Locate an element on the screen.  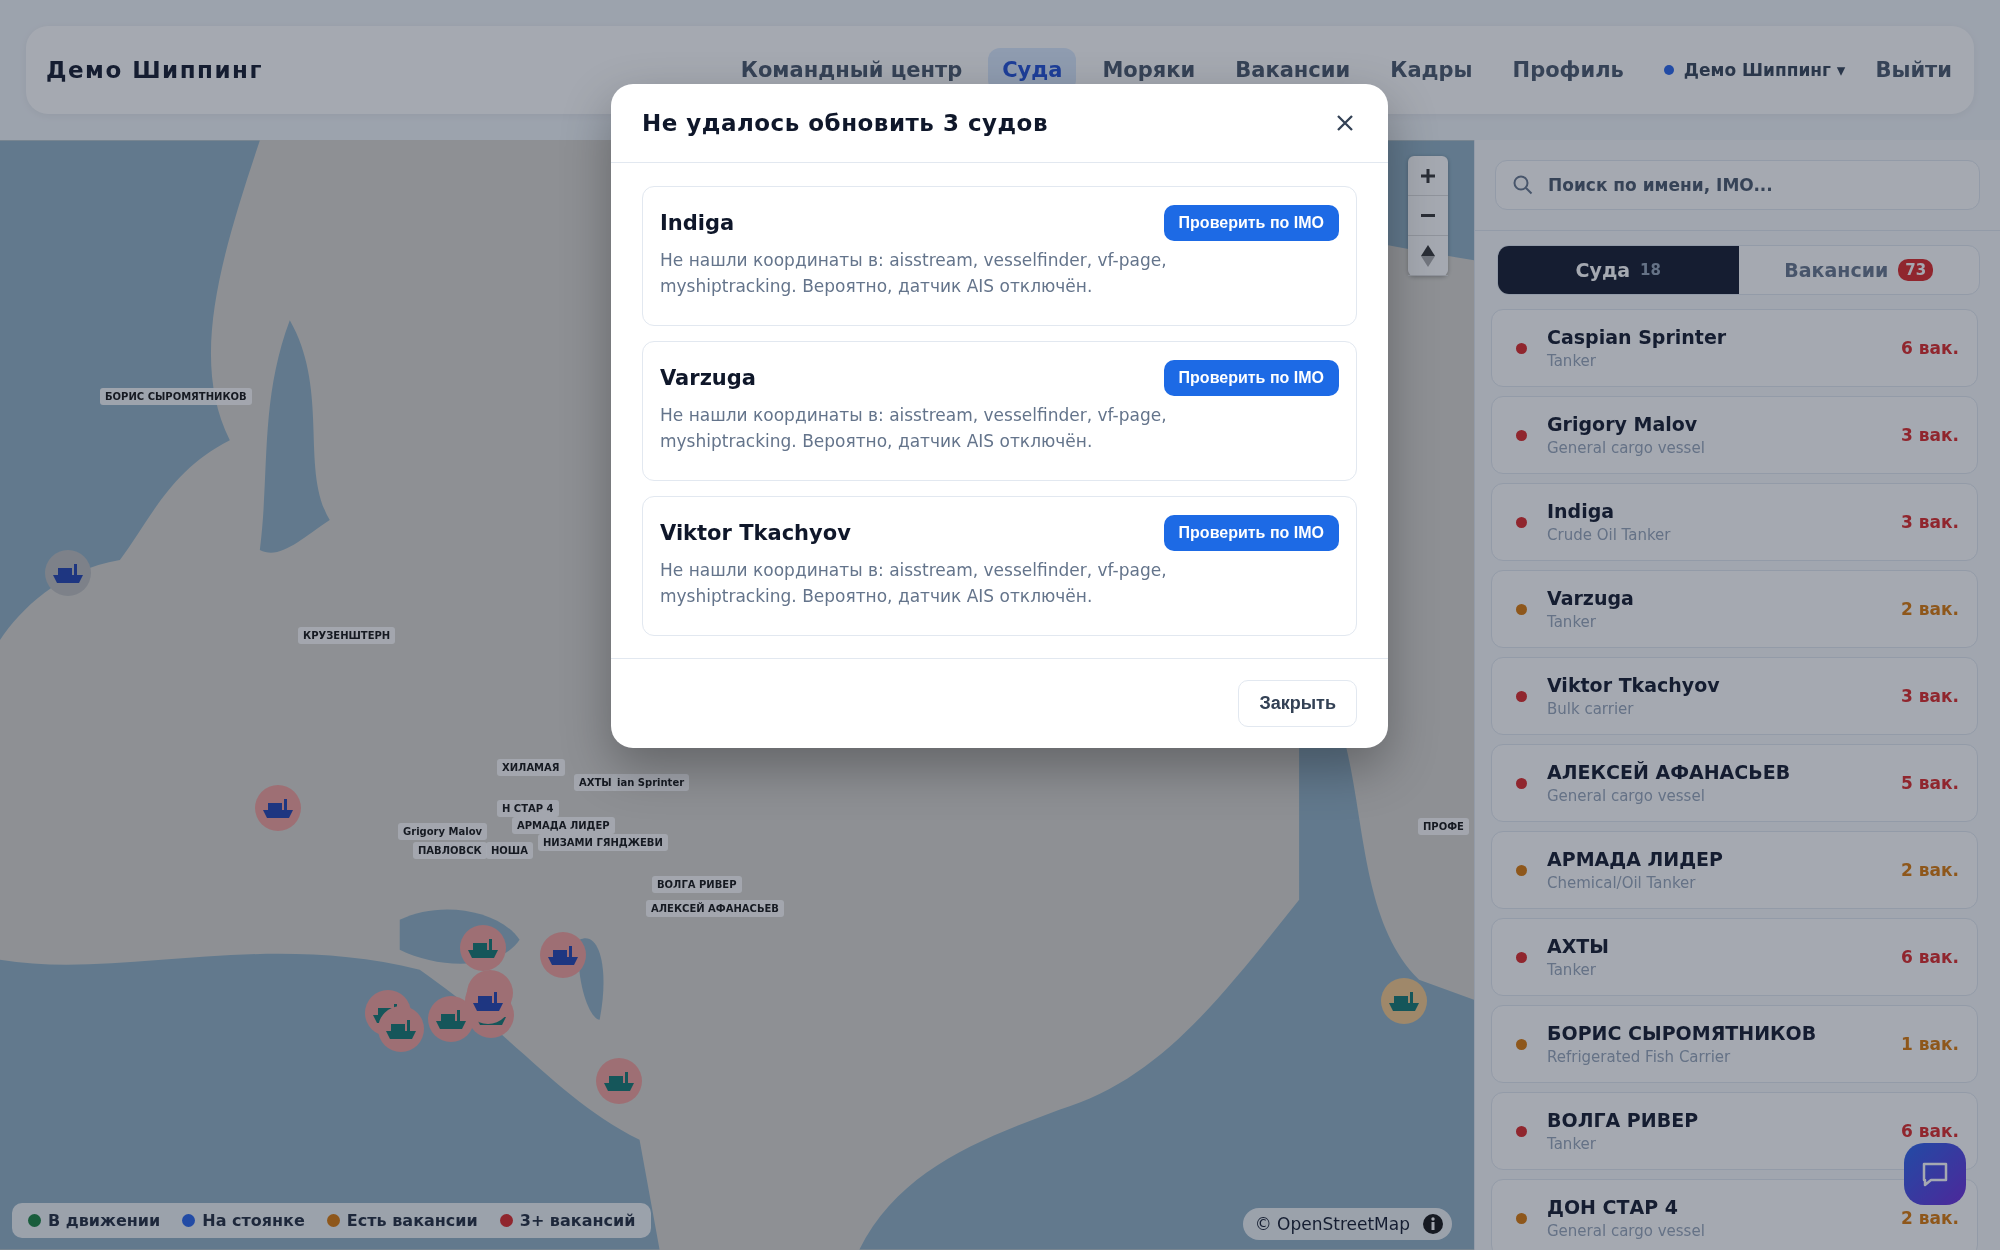
plus-icon is located at coordinates (1428, 175).